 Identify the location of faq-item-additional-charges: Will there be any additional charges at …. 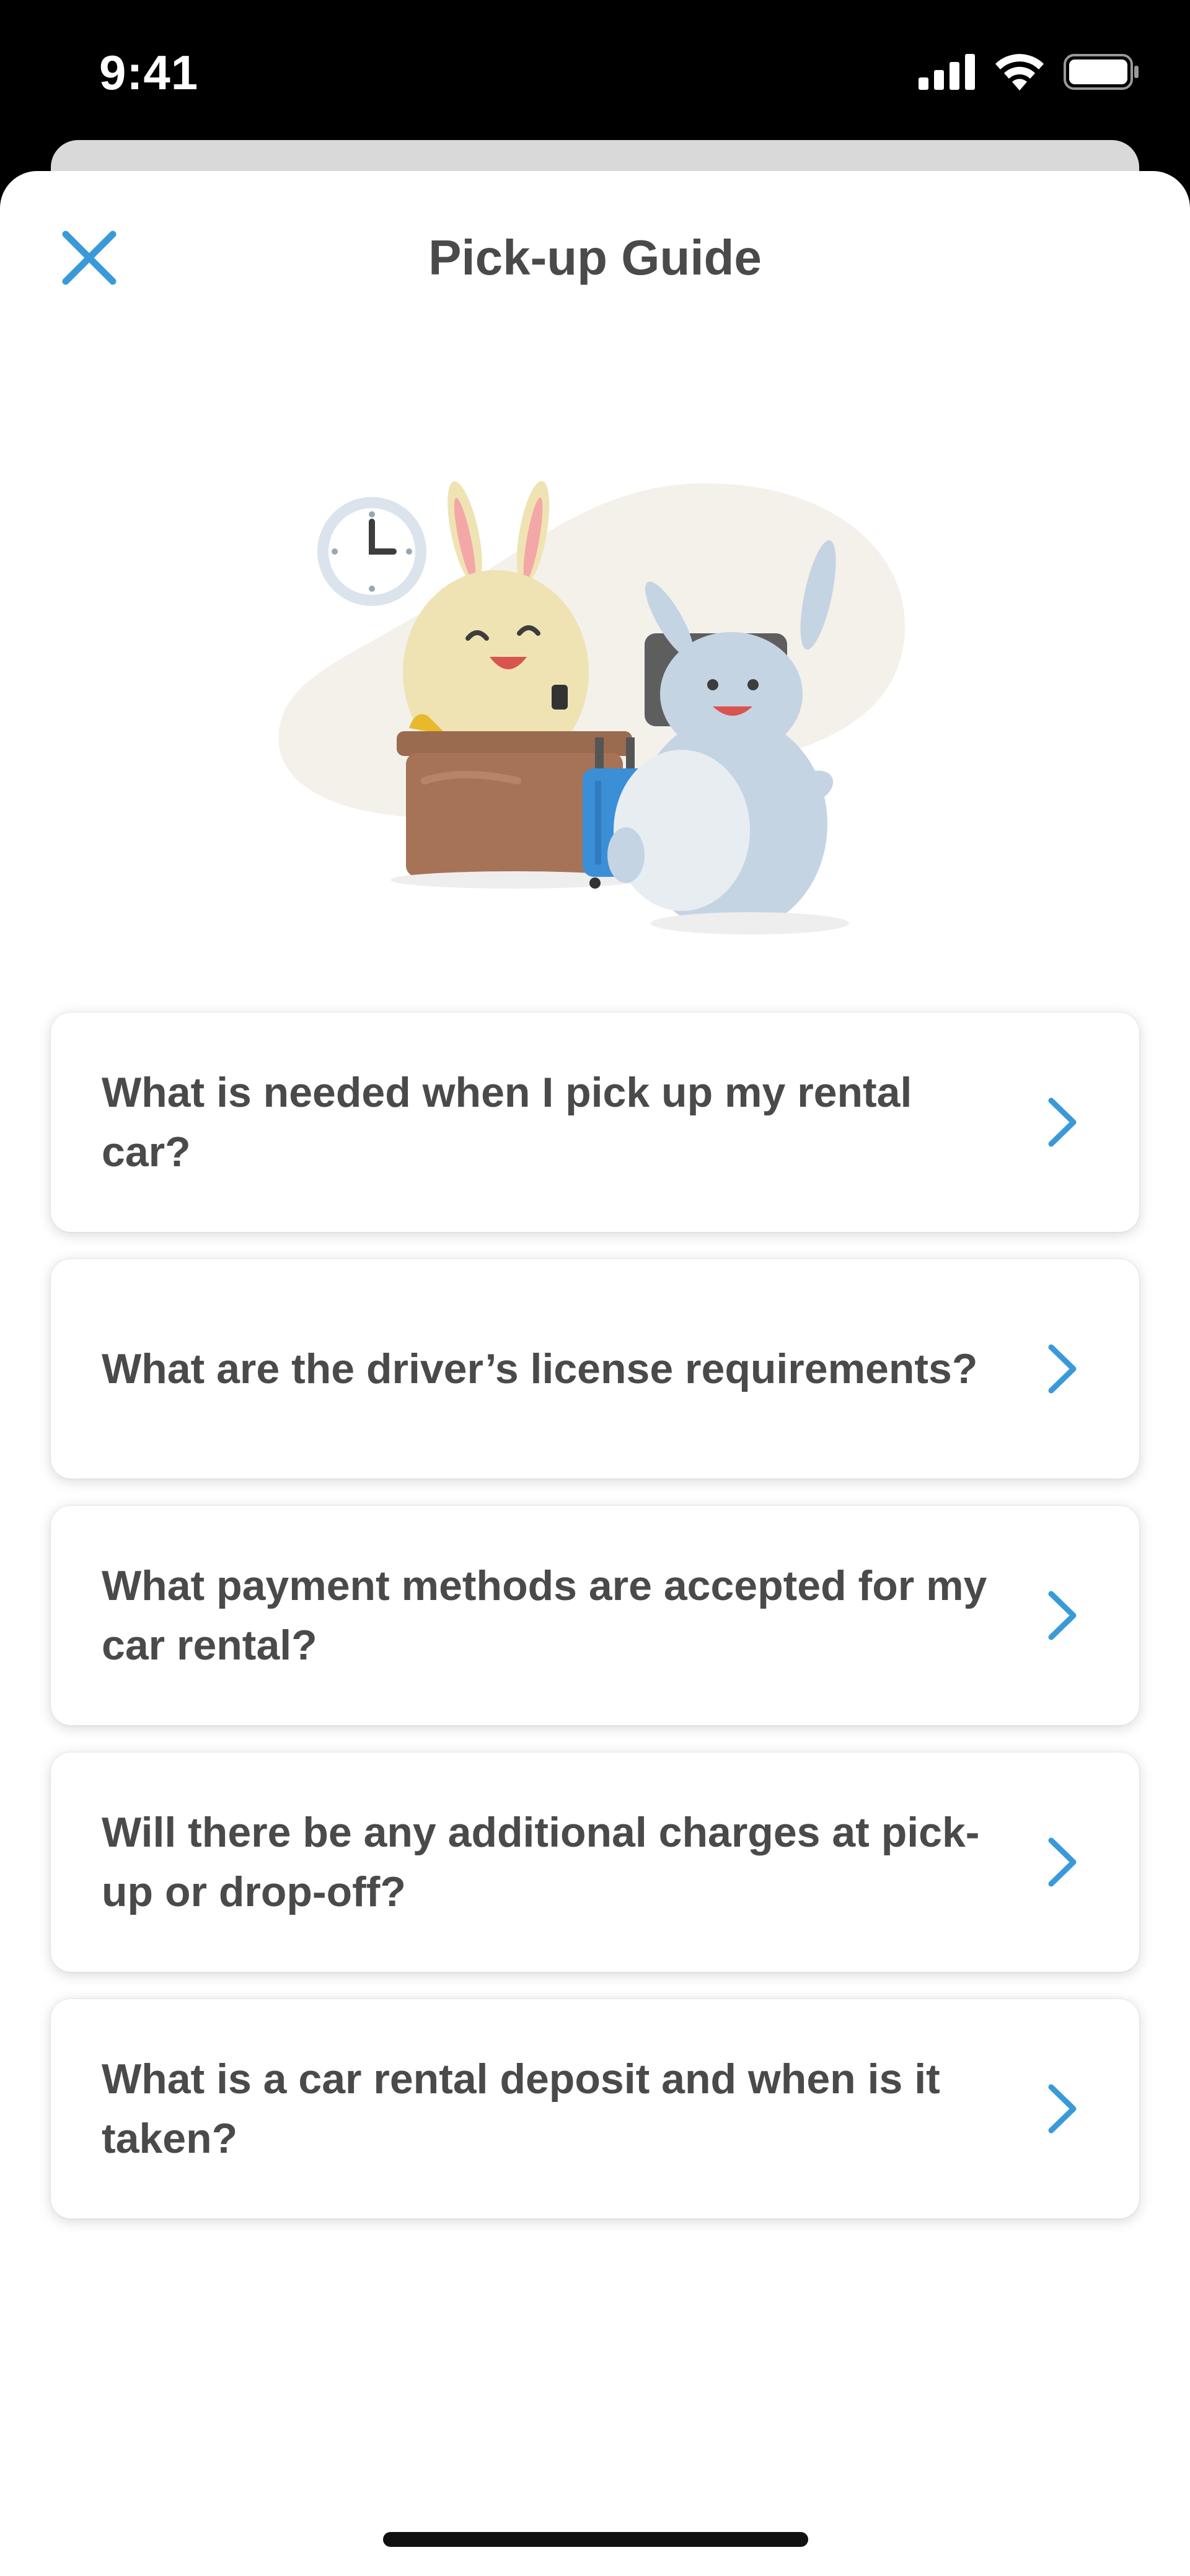
(595, 1862).